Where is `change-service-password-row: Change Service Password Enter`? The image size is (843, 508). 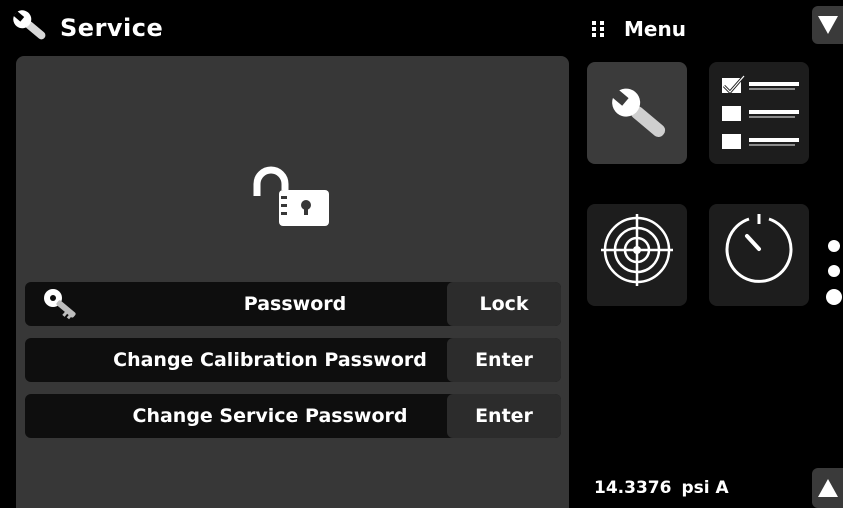
change-service-password-row: Change Service Password Enter is located at coordinates (293, 416).